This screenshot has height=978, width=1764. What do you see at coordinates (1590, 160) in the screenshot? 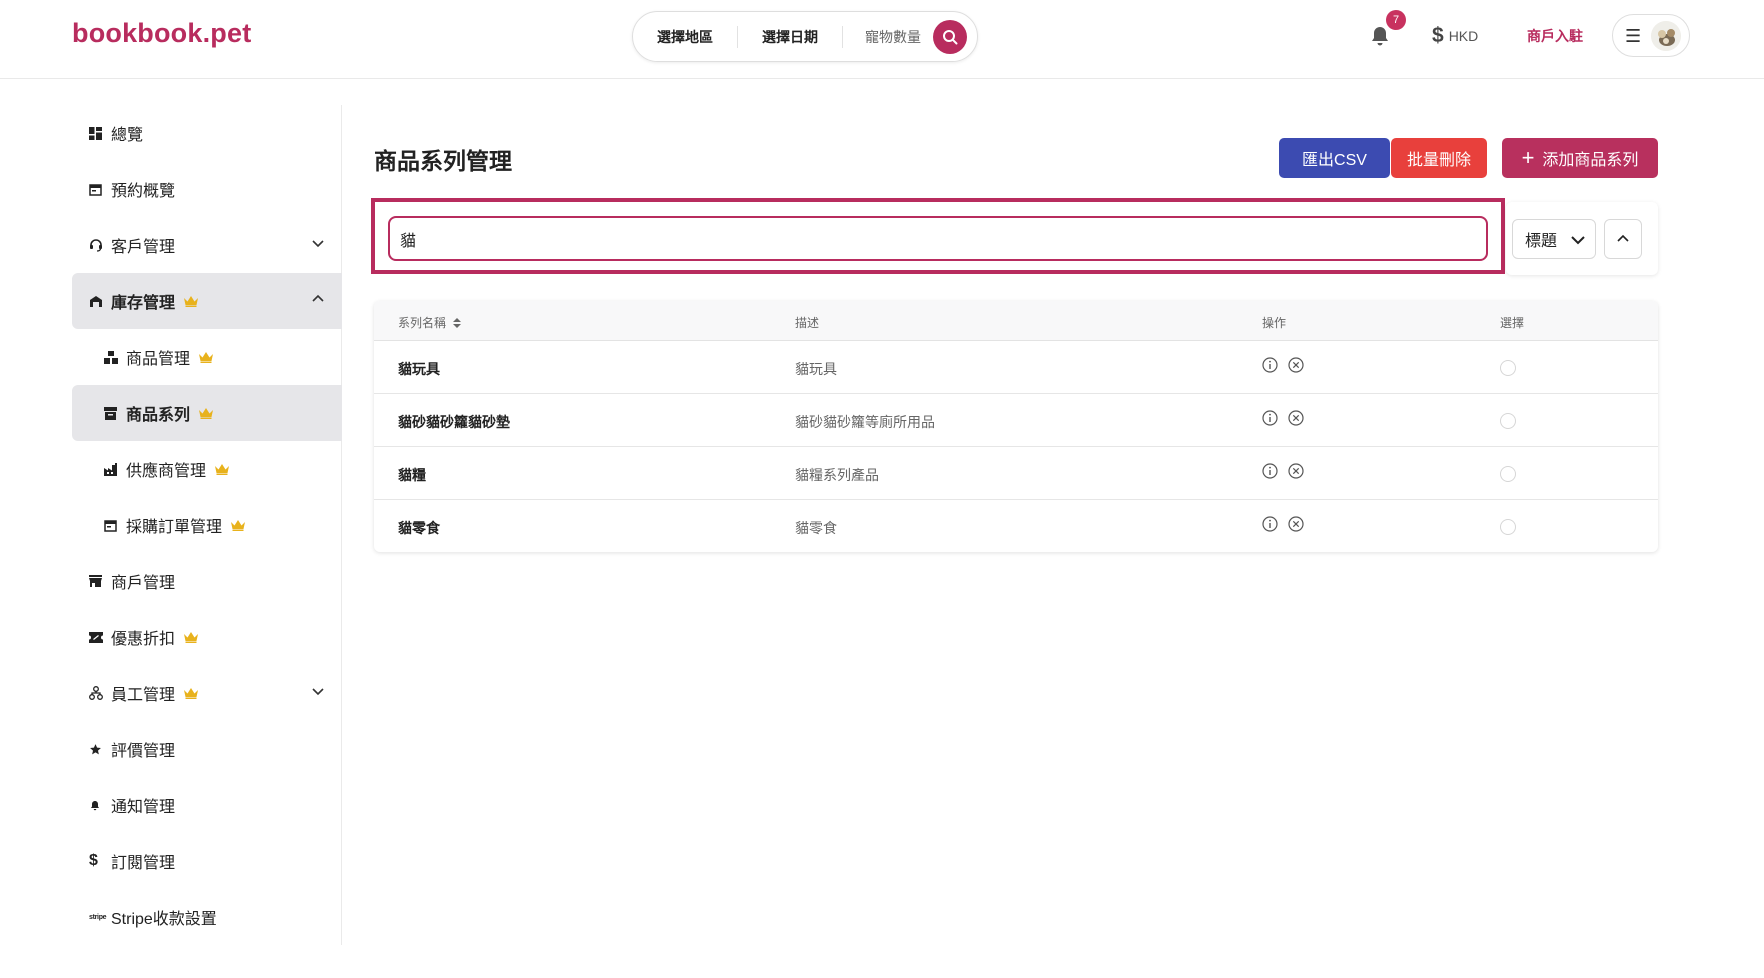
I see `add-series-label: 添加商品系列` at bounding box center [1590, 160].